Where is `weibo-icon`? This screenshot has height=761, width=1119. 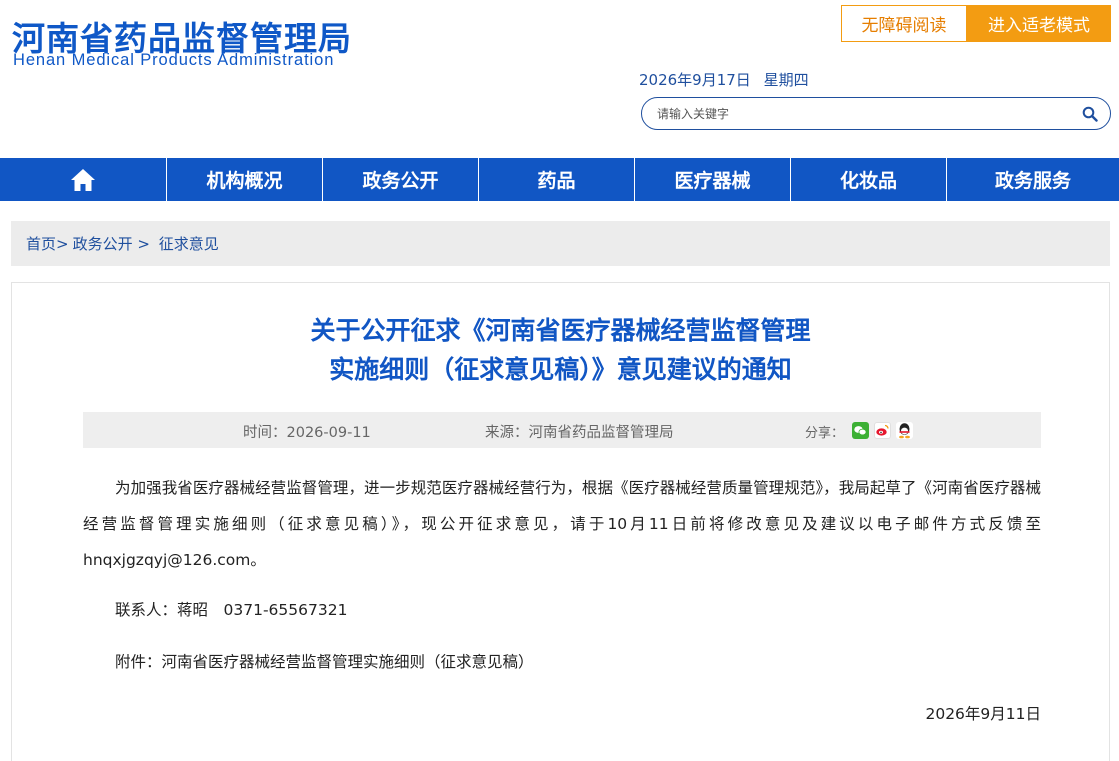
weibo-icon is located at coordinates (882, 430).